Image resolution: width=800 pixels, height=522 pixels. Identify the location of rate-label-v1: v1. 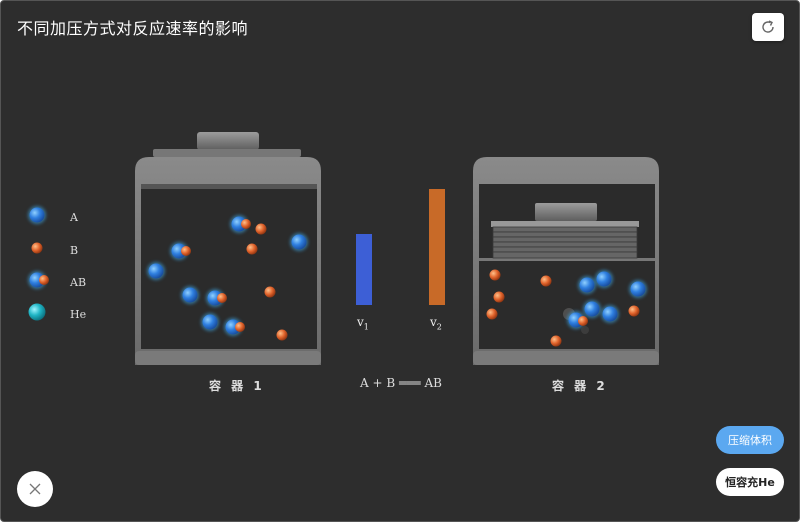
(363, 323).